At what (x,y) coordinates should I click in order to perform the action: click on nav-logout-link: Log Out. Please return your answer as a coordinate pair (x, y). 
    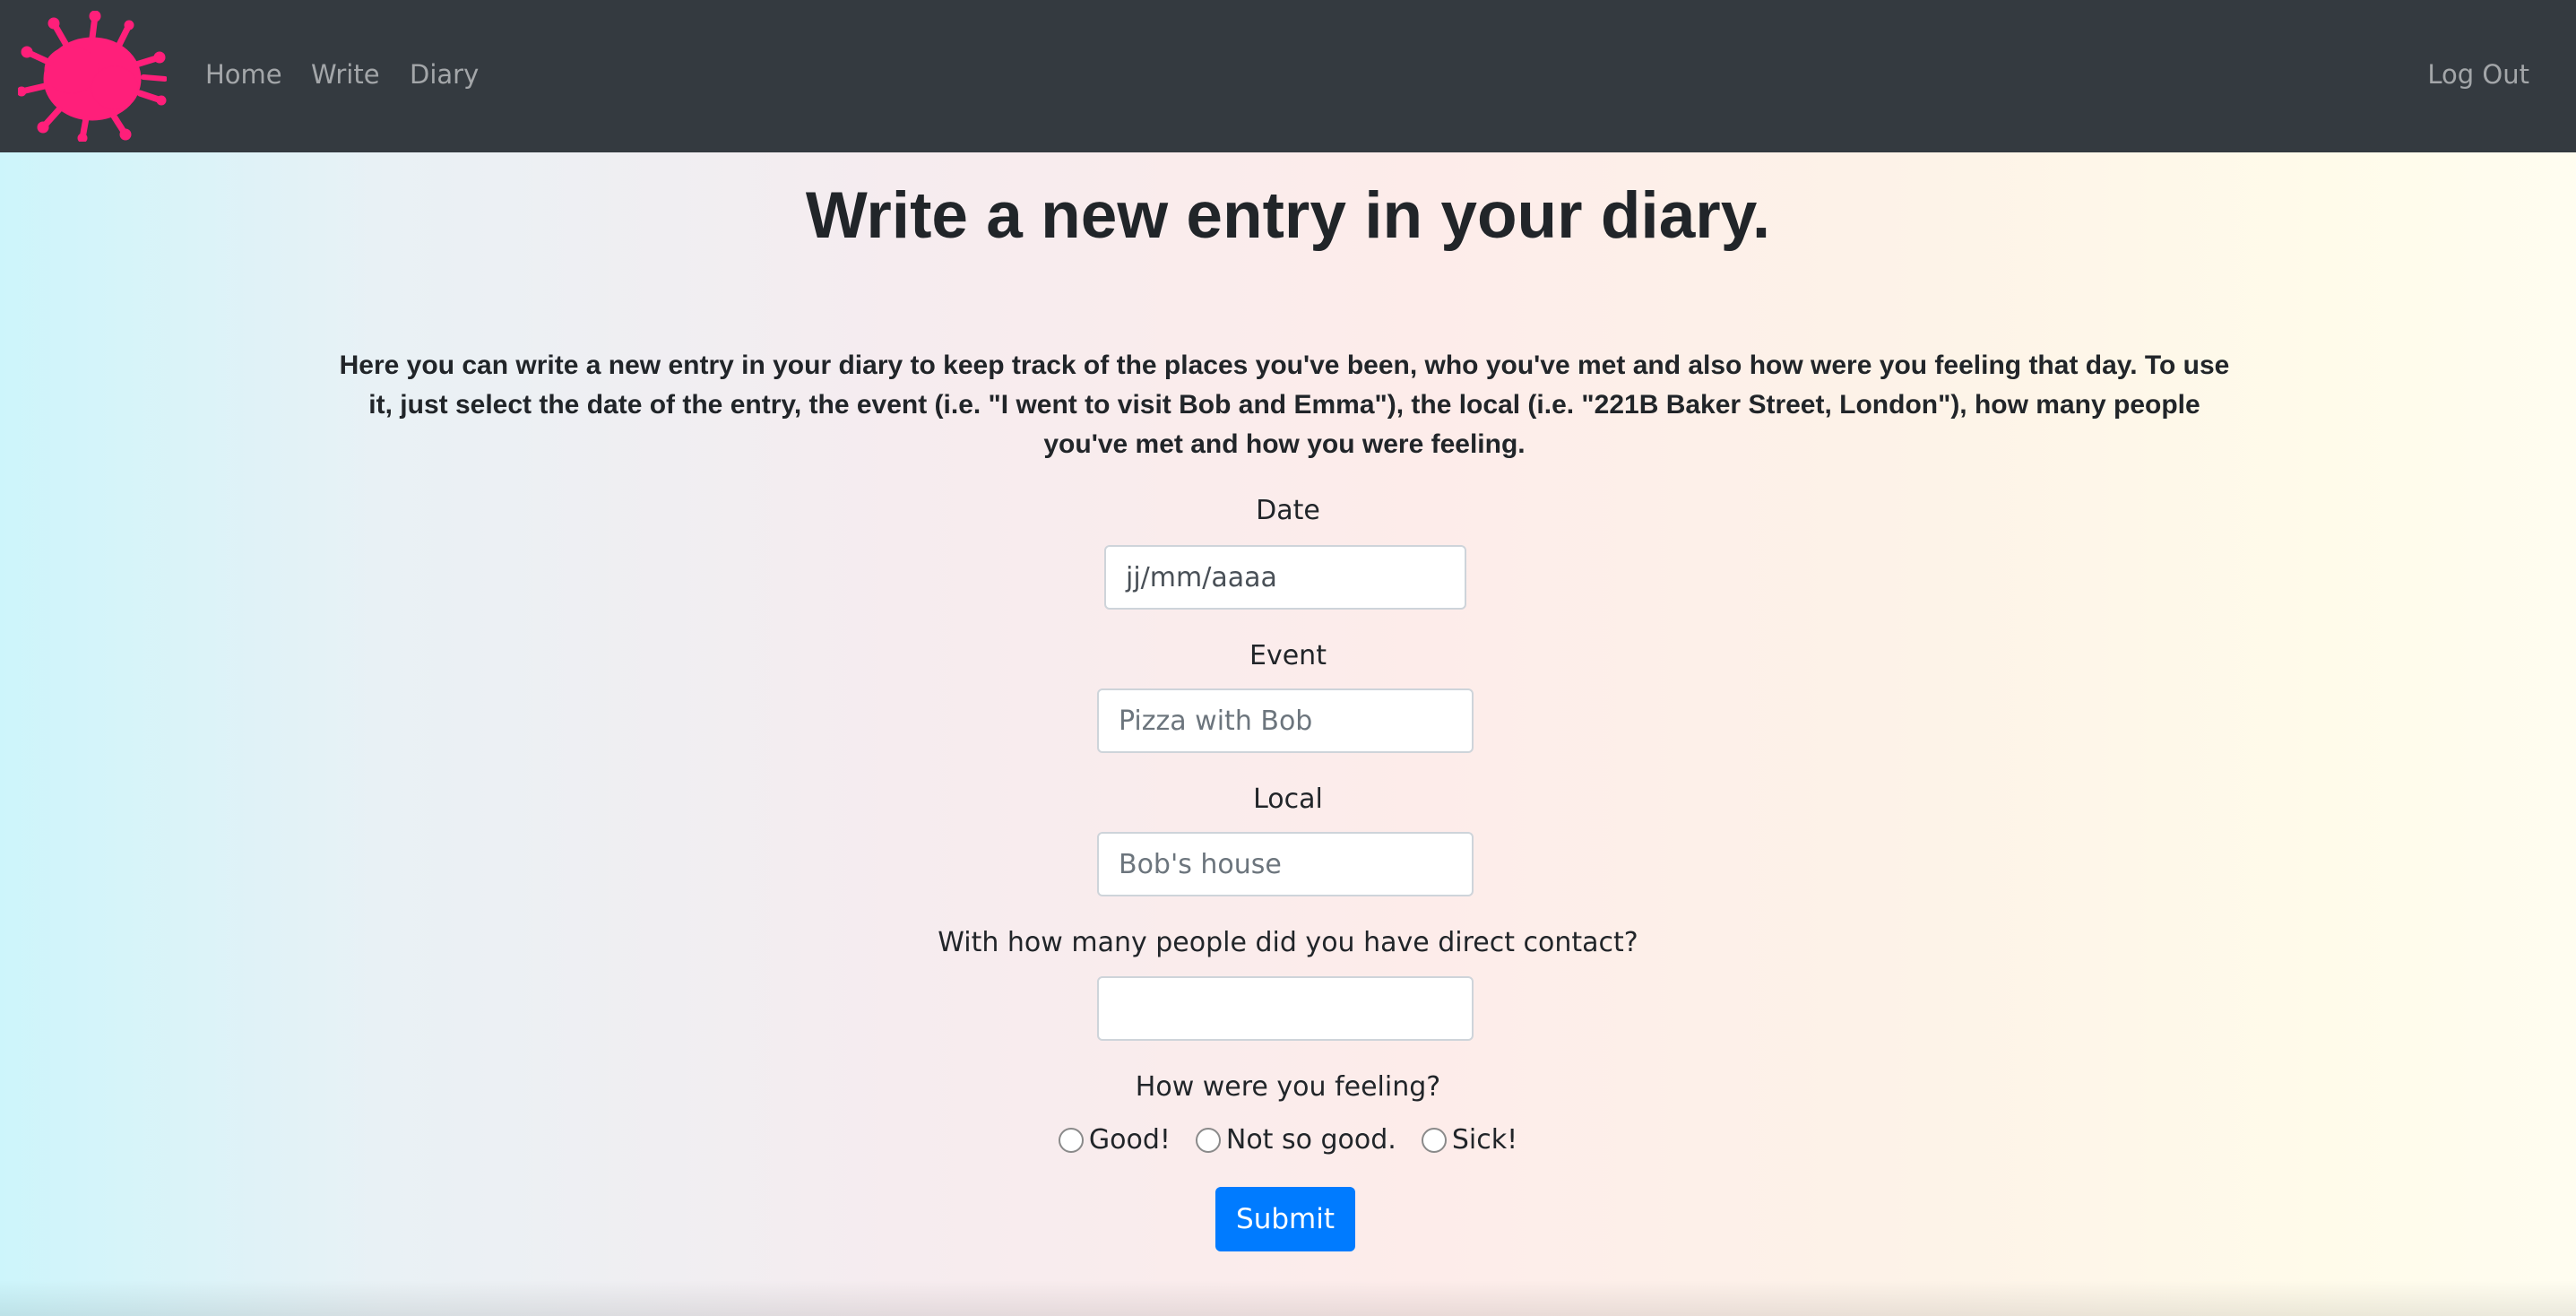
    Looking at the image, I should click on (2478, 74).